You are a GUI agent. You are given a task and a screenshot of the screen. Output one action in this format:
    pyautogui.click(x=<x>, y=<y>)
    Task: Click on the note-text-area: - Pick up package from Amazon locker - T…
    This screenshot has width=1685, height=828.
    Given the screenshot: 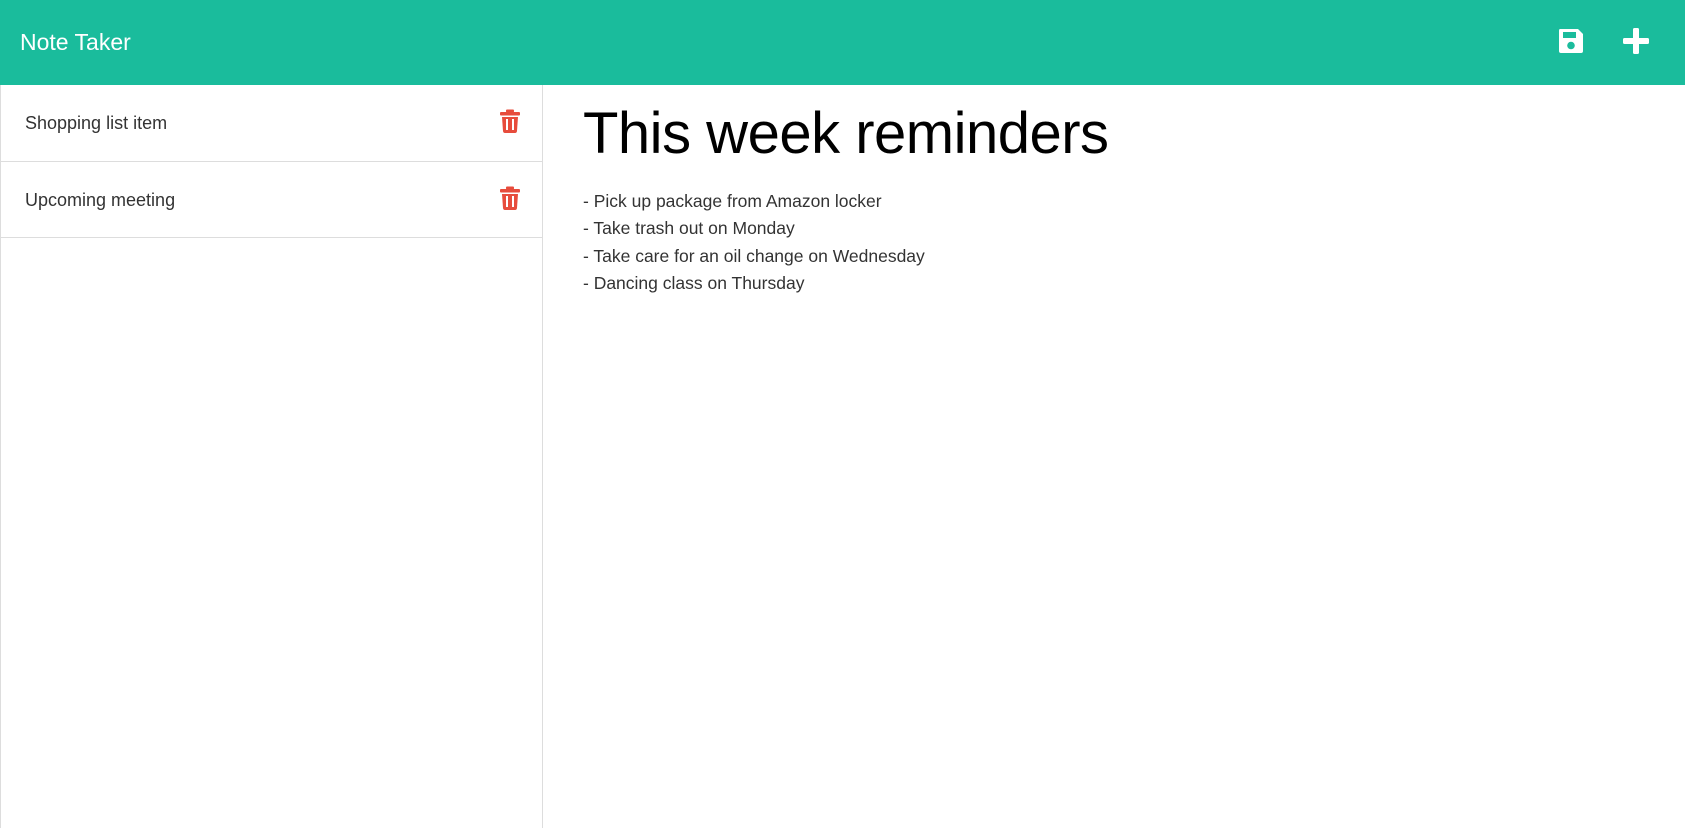 What is the action you would take?
    pyautogui.click(x=1113, y=242)
    